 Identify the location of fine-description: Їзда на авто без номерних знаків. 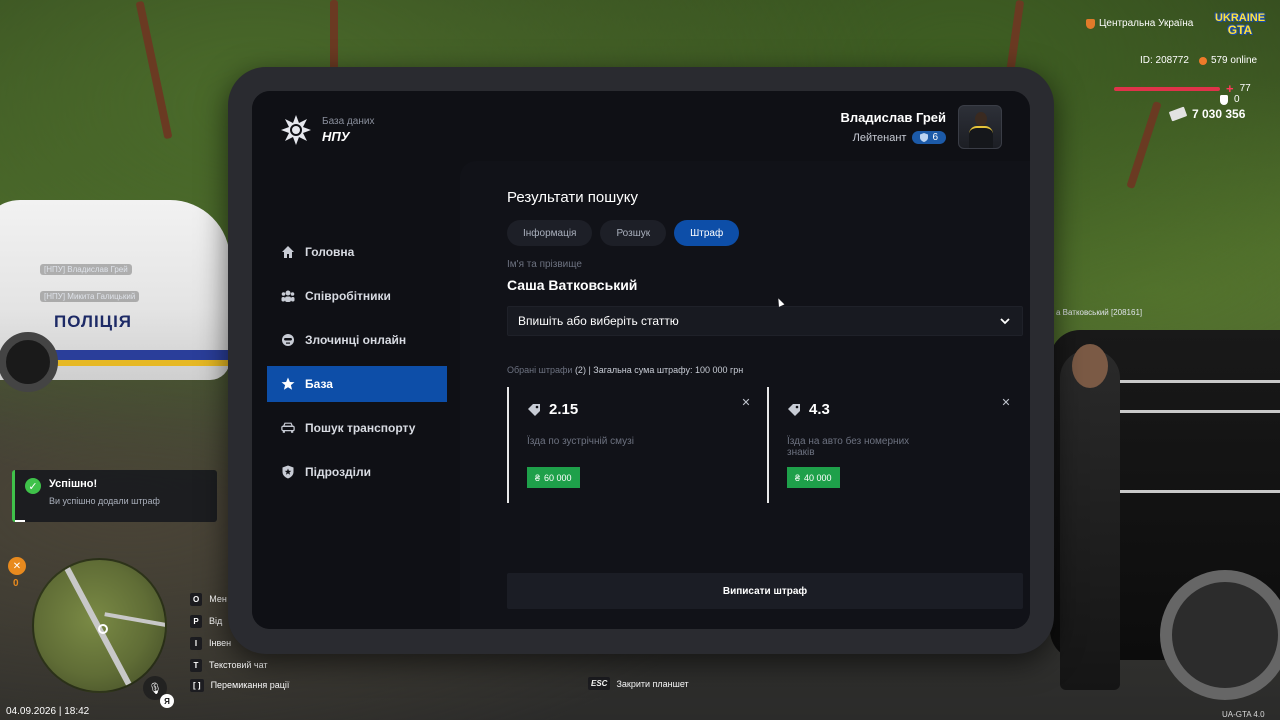
(848, 447).